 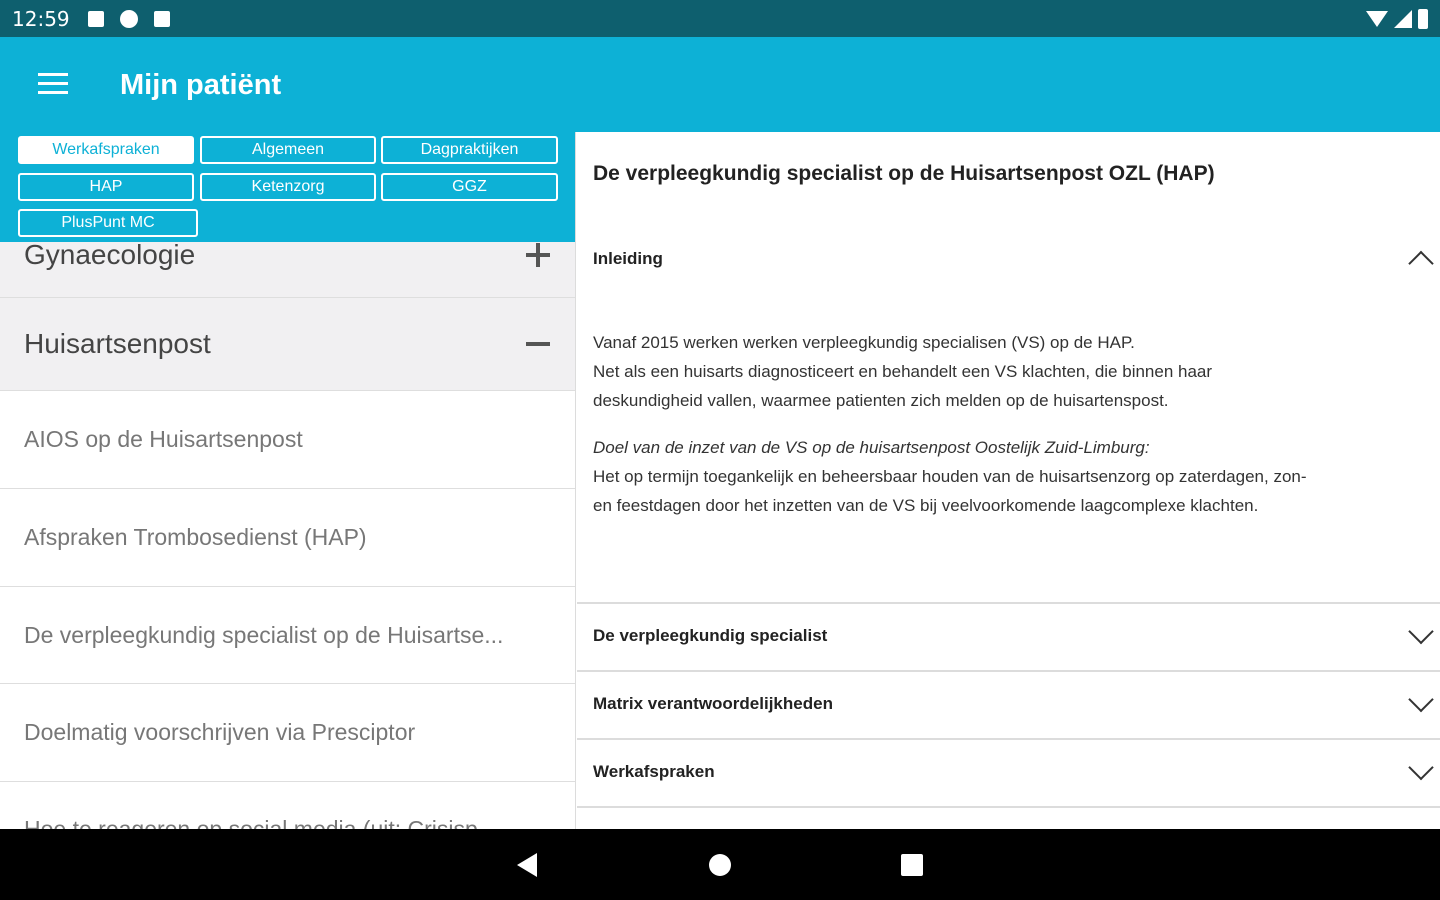 I want to click on group-huisartsenpost: Huisartsenpost, so click(x=287, y=344).